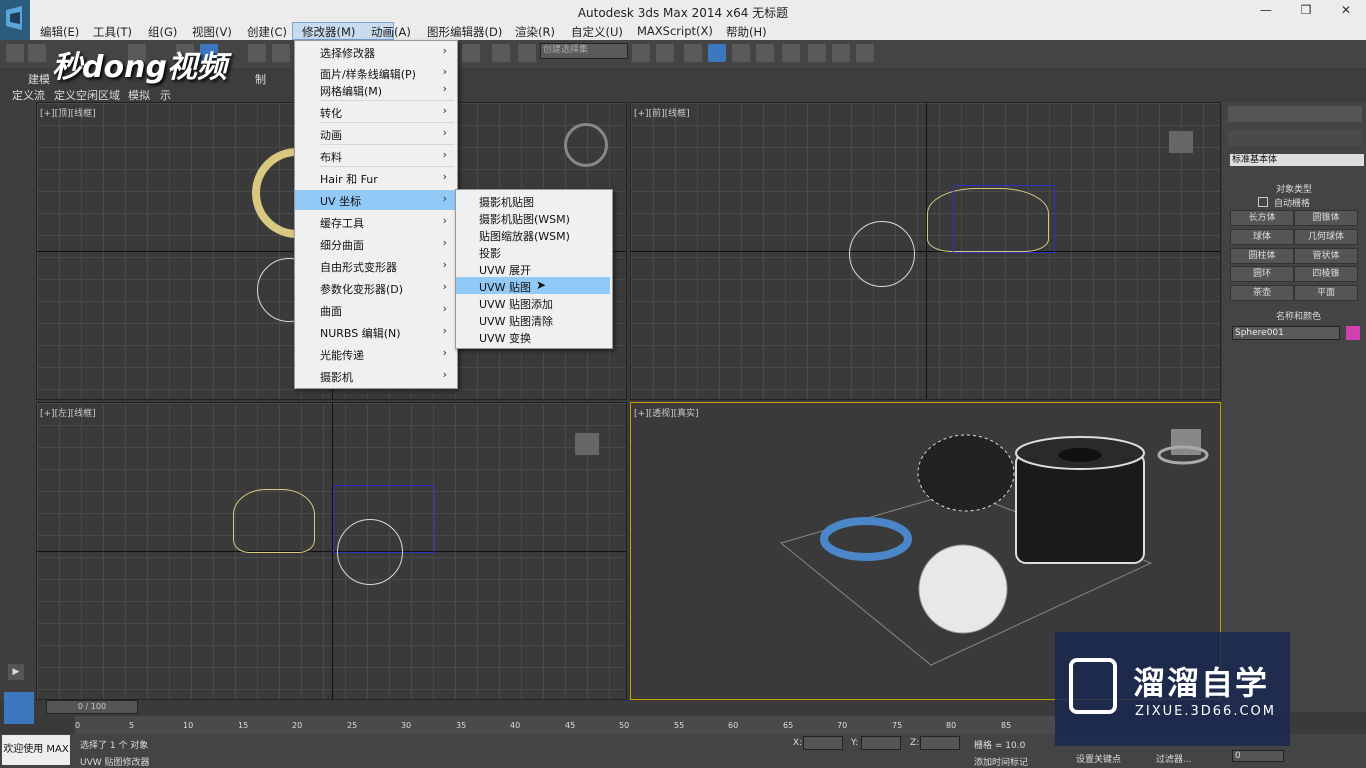 This screenshot has height=768, width=1366. I want to click on sphere-button: 球体, so click(1262, 237).